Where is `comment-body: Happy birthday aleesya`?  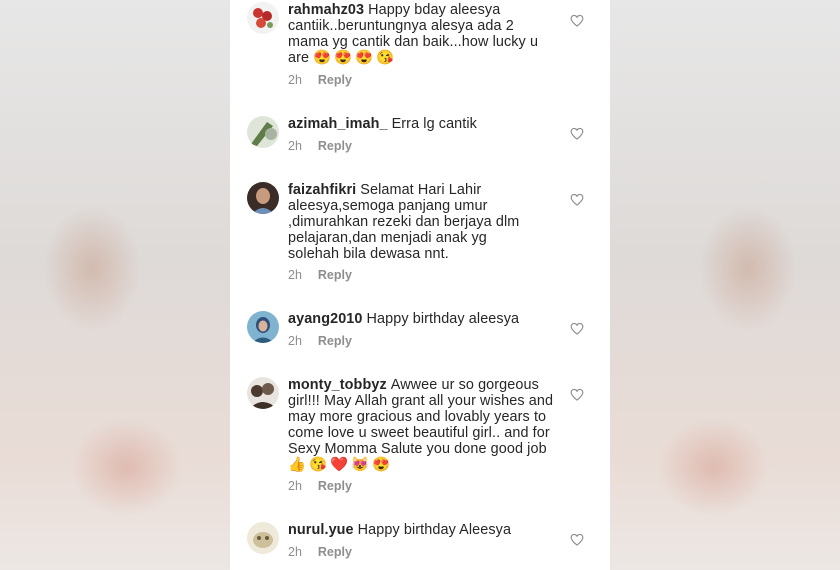
comment-body: Happy birthday aleesya is located at coordinates (443, 319).